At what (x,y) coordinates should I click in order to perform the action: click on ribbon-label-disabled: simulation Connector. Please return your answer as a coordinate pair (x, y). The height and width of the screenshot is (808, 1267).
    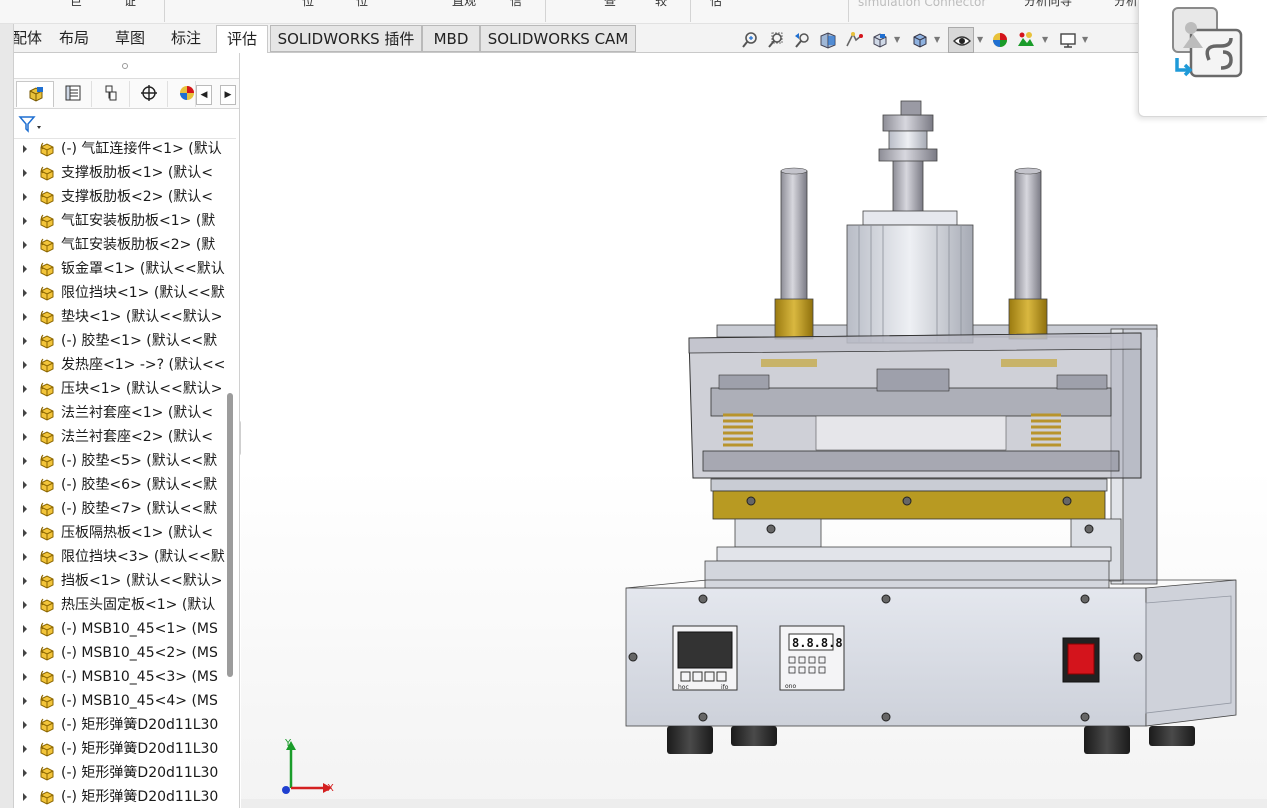
    Looking at the image, I should click on (922, 4).